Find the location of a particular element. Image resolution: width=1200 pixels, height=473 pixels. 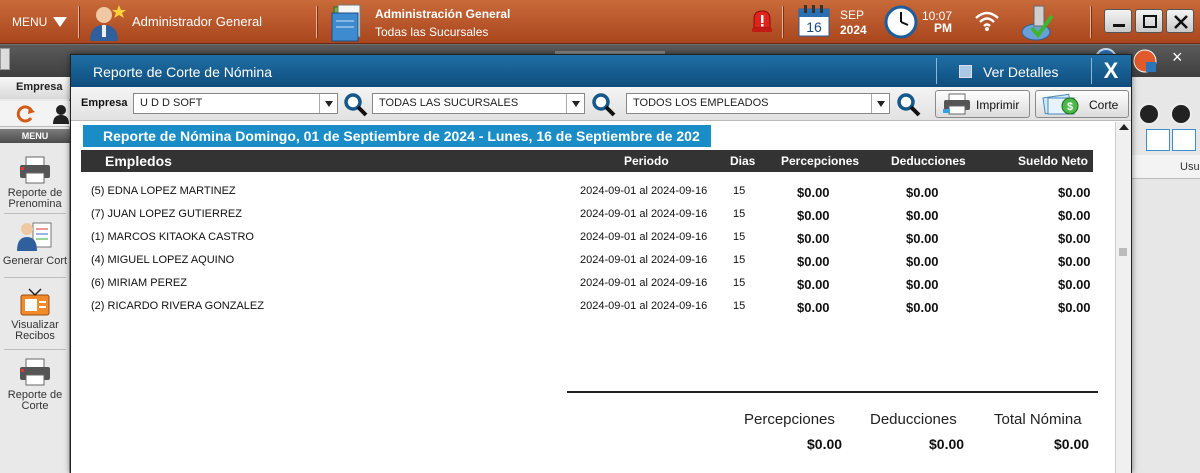

close-icon is located at coordinates (1181, 22).